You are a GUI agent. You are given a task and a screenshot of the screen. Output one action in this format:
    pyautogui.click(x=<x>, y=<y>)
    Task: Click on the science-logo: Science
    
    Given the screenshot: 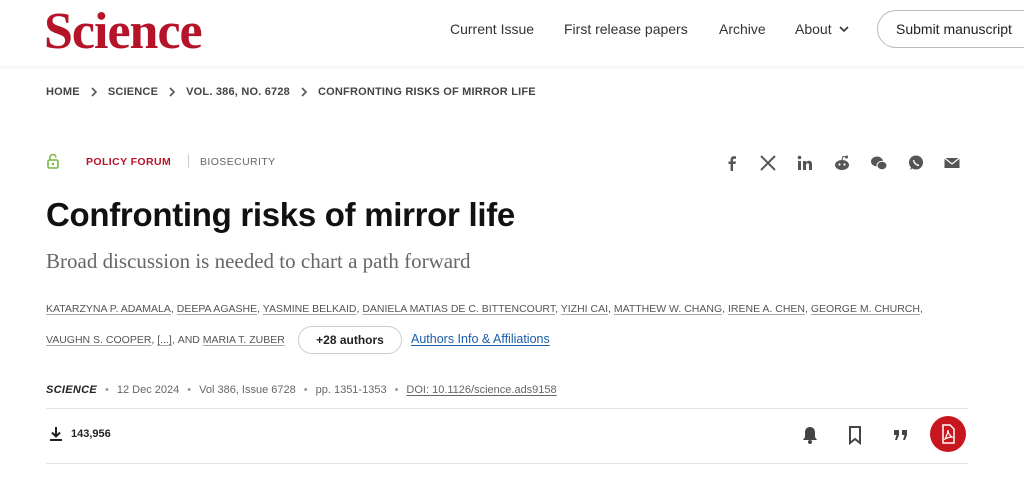 What is the action you would take?
    pyautogui.click(x=123, y=32)
    